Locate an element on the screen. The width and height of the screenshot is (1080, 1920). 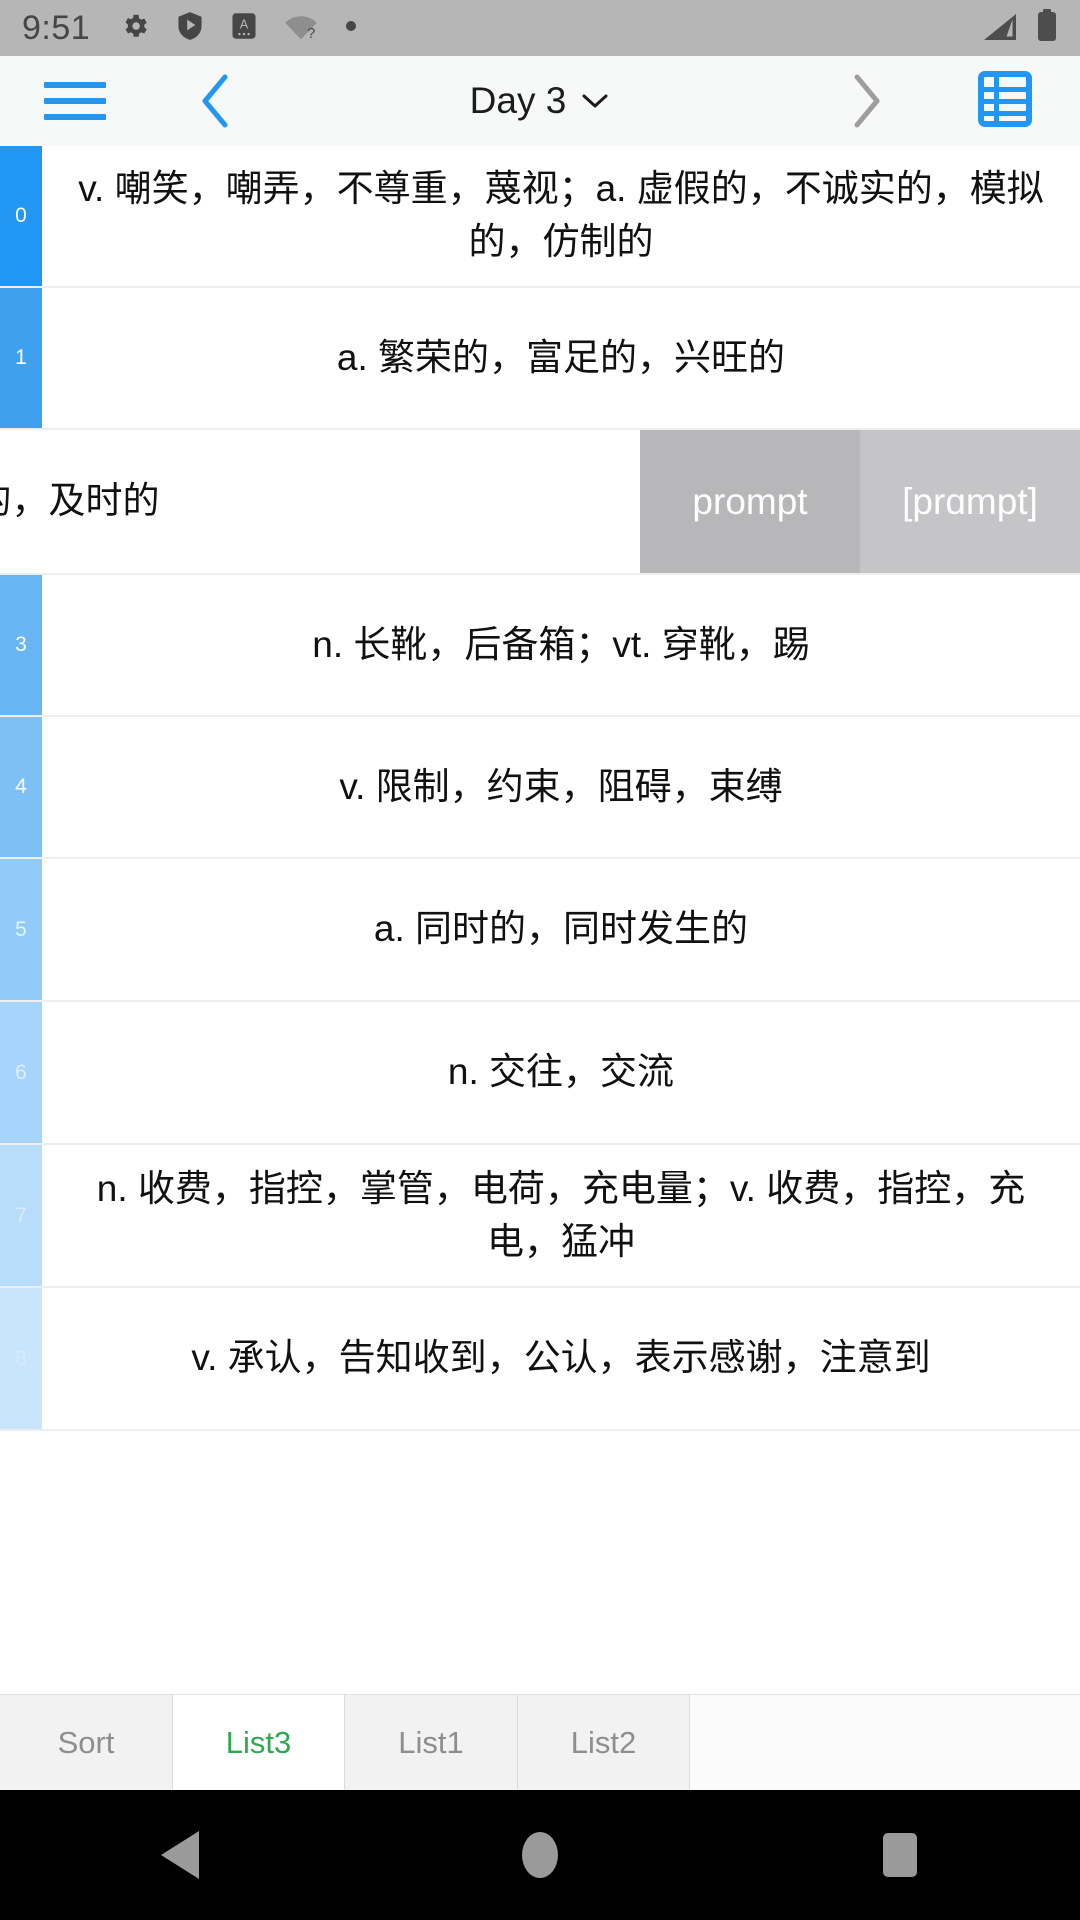
nav-home-button is located at coordinates (540, 1855).